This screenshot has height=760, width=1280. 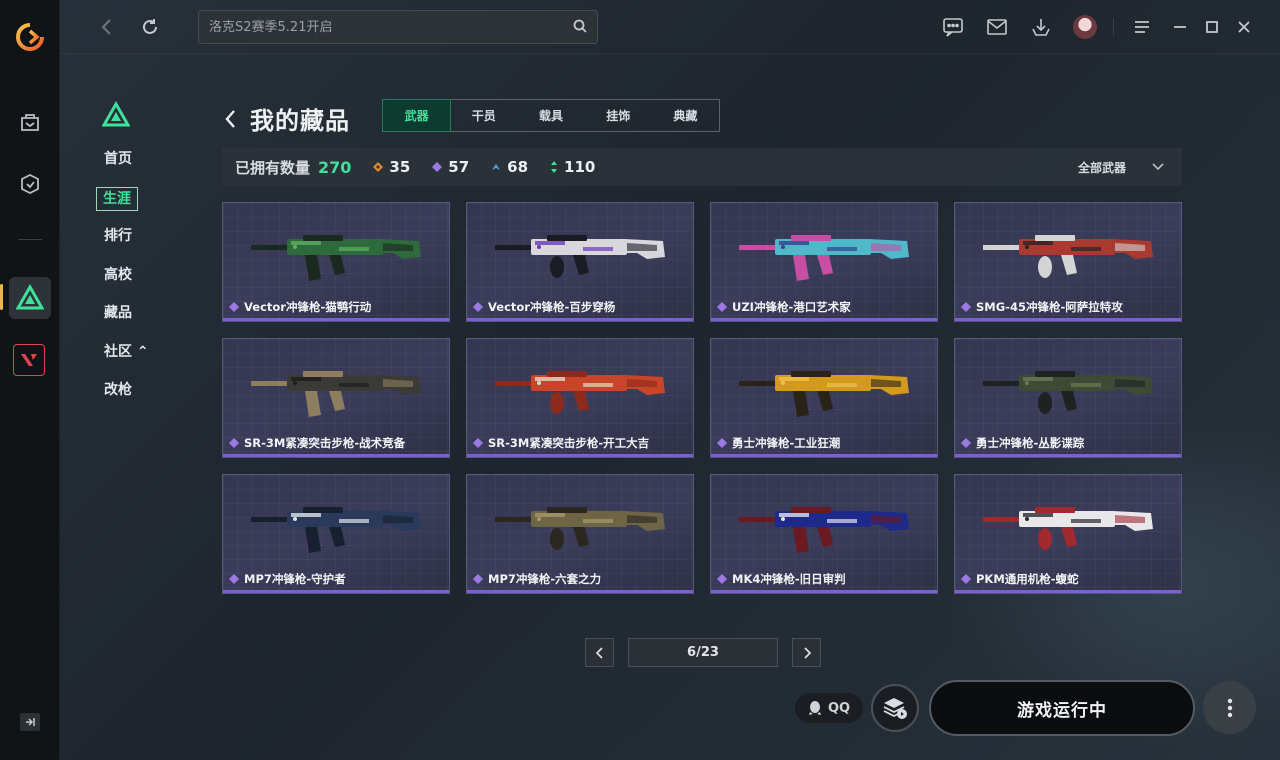 What do you see at coordinates (702, 167) in the screenshot?
I see `collection-stats: 已拥有数量 270 35 57 68 110 全部武器` at bounding box center [702, 167].